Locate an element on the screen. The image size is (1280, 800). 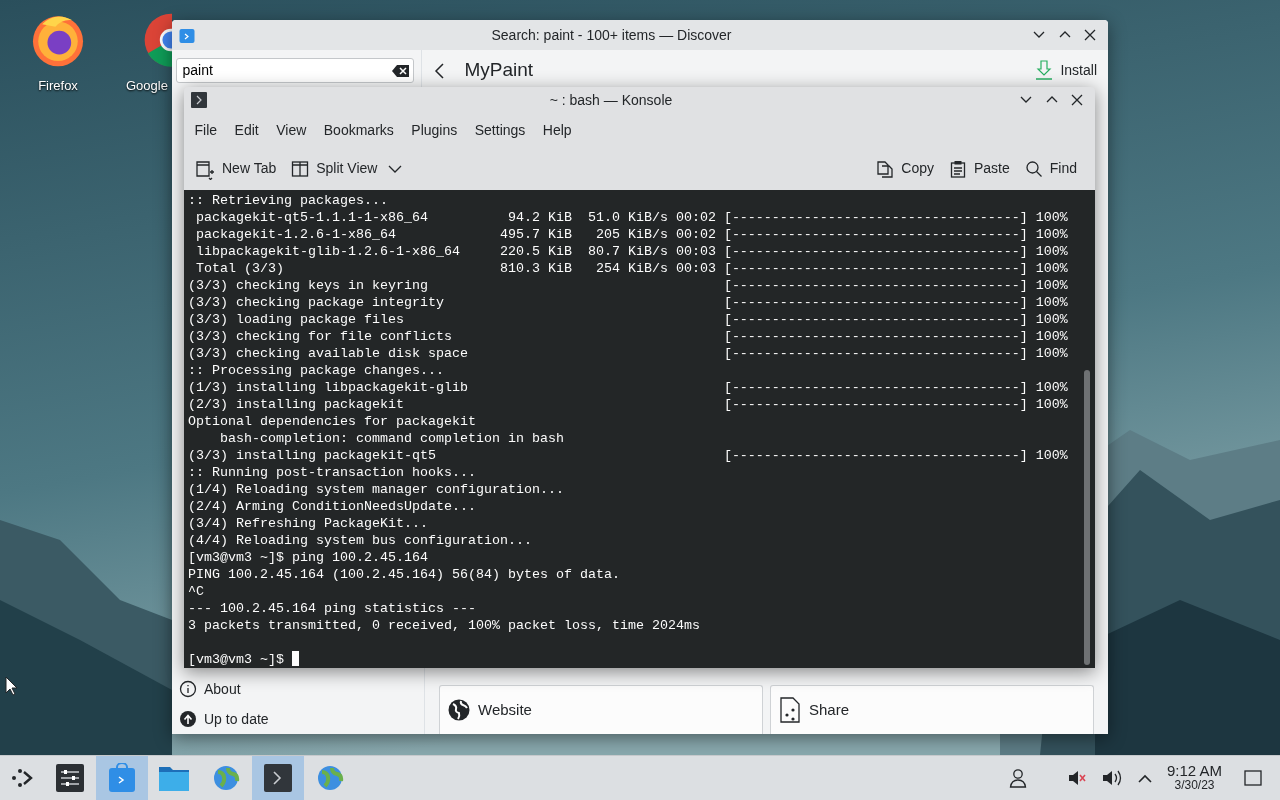
info-icon is located at coordinates (188, 689).